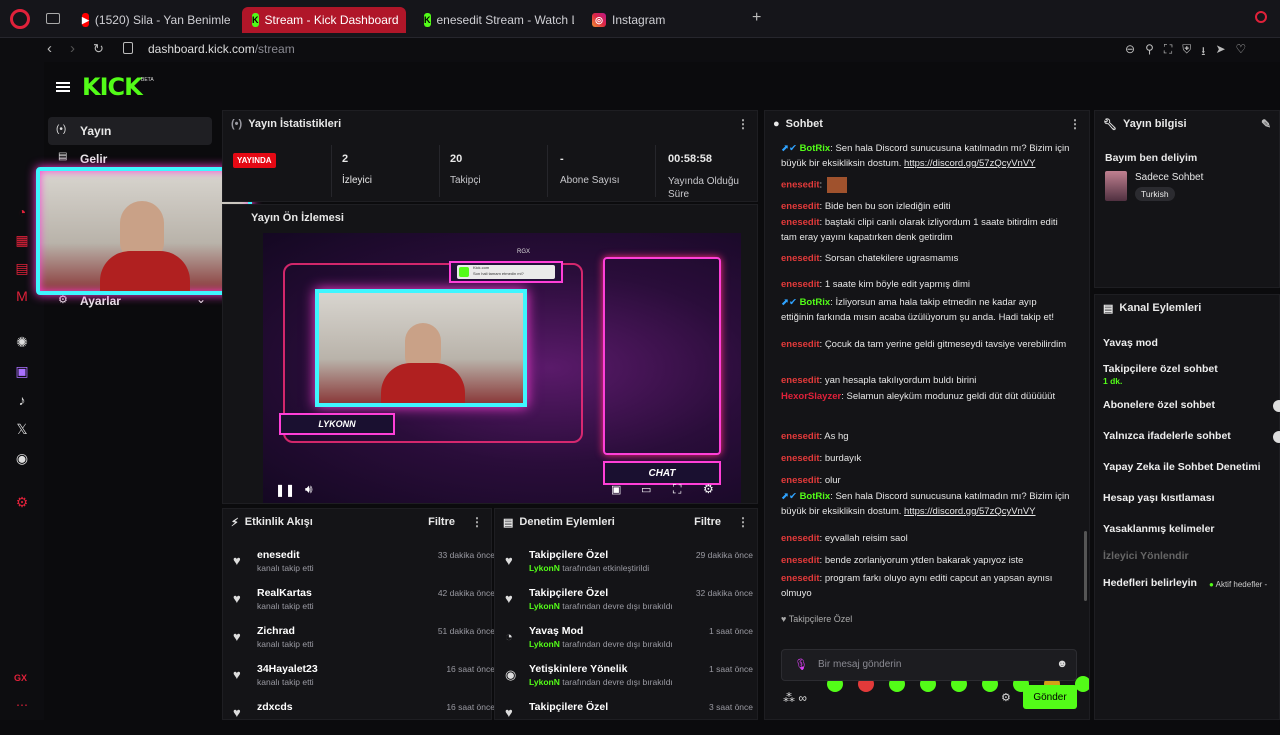 This screenshot has height=735, width=1280. What do you see at coordinates (130, 131) in the screenshot?
I see `nav-item-yayin: (•) Yayın` at bounding box center [130, 131].